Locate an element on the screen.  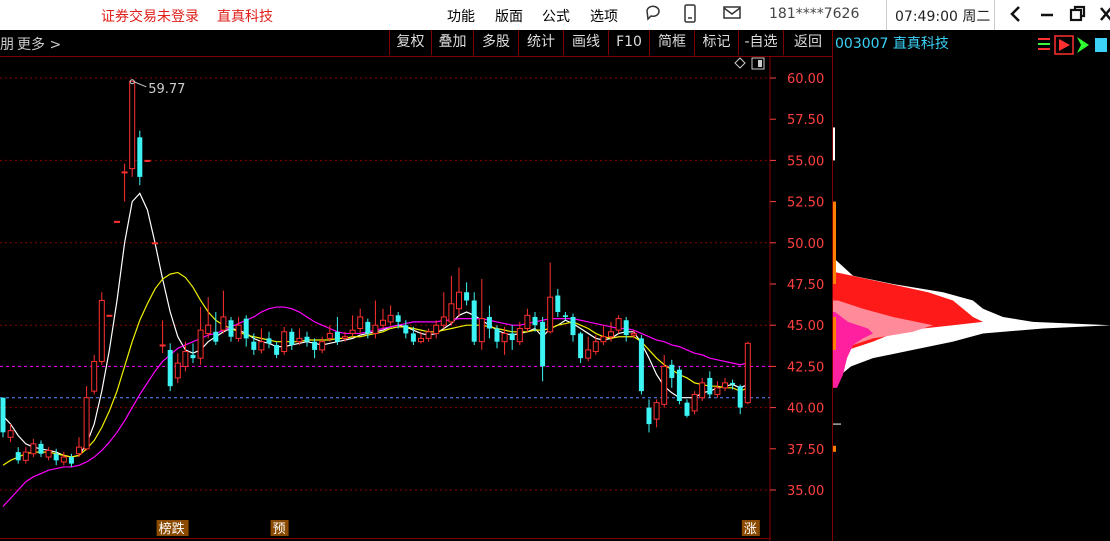
menu-formula: 公式 is located at coordinates (556, 16).